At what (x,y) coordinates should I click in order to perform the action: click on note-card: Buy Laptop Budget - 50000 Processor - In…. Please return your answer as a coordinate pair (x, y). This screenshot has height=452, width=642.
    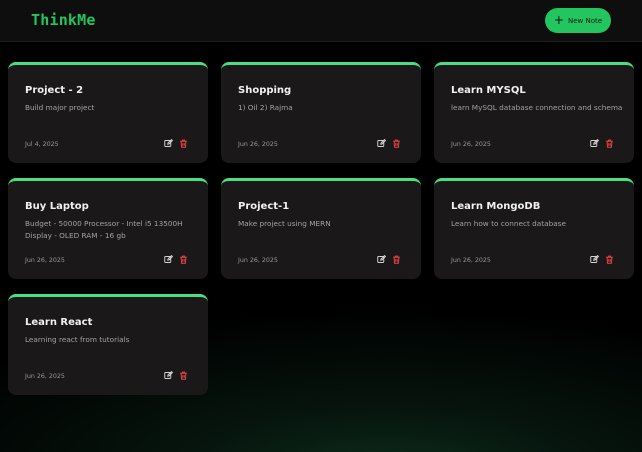
    Looking at the image, I should click on (108, 228).